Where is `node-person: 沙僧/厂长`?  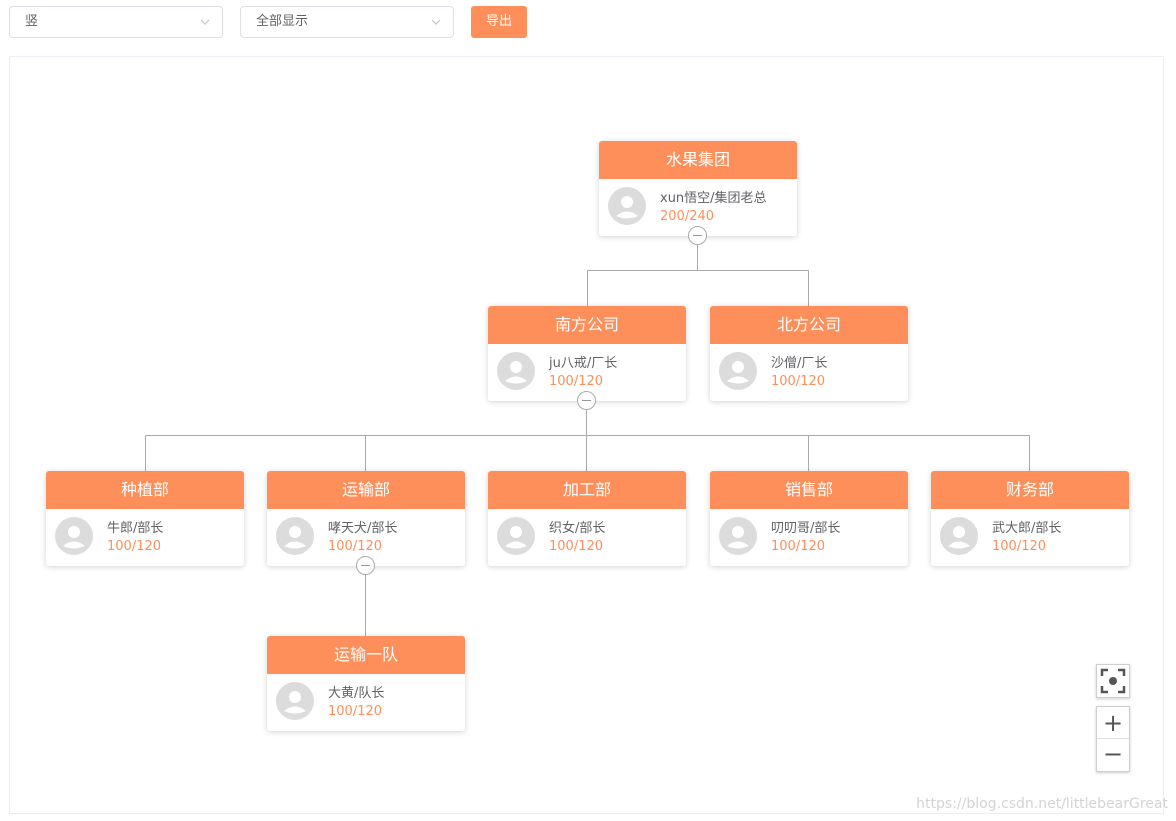 node-person: 沙僧/厂长 is located at coordinates (799, 363).